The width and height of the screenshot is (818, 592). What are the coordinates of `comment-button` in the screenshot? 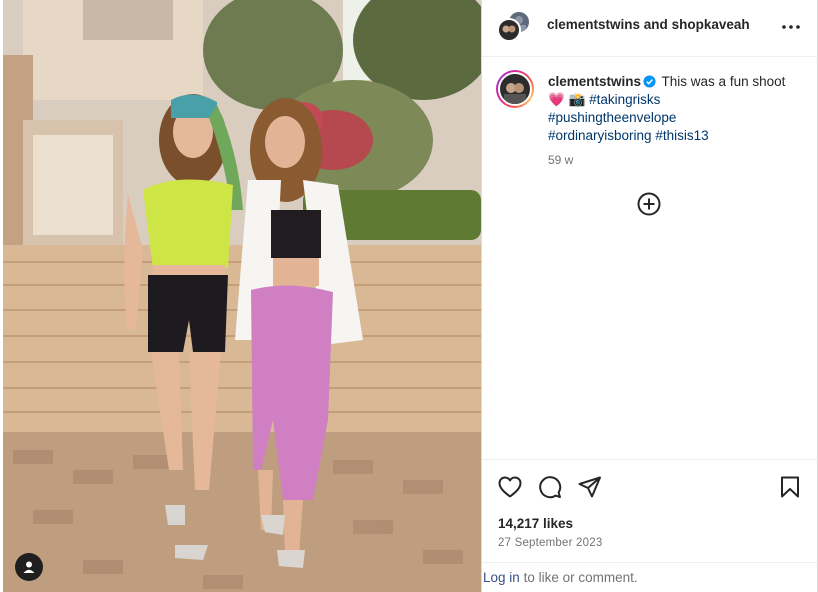 It's located at (550, 487).